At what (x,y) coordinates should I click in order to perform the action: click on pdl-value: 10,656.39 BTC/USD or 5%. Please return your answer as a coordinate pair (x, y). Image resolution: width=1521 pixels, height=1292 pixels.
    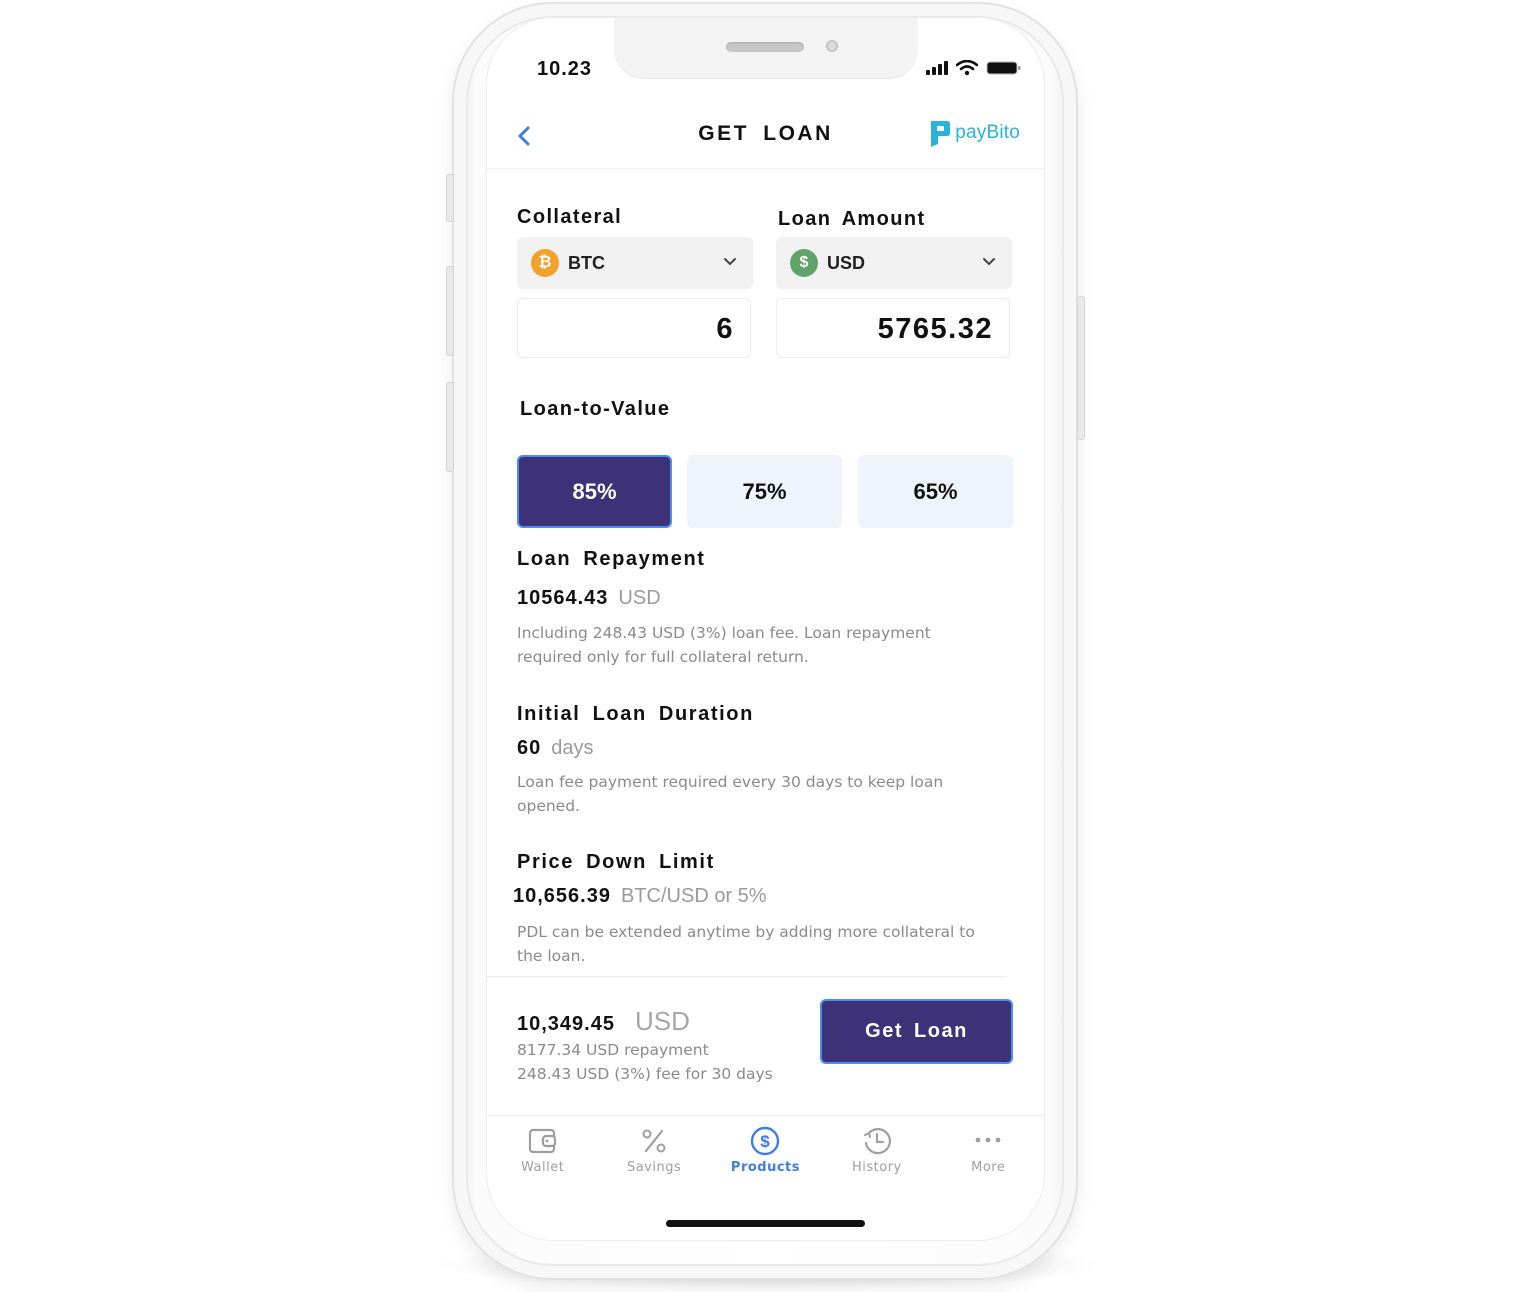
    Looking at the image, I should click on (640, 896).